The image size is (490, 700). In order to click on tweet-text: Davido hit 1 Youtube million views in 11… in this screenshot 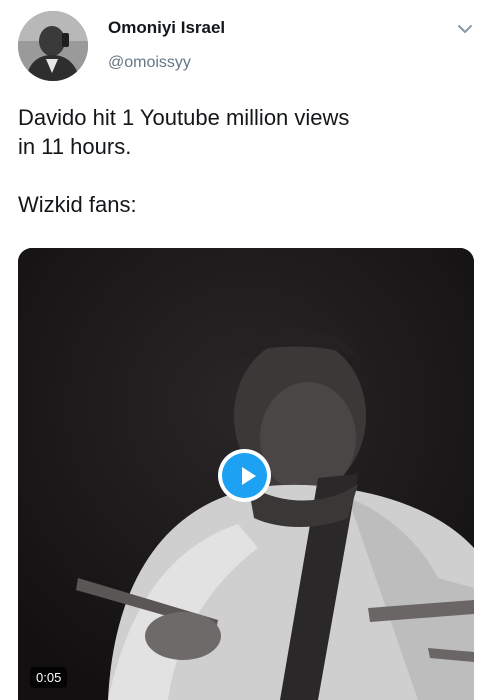, I will do `click(238, 161)`.